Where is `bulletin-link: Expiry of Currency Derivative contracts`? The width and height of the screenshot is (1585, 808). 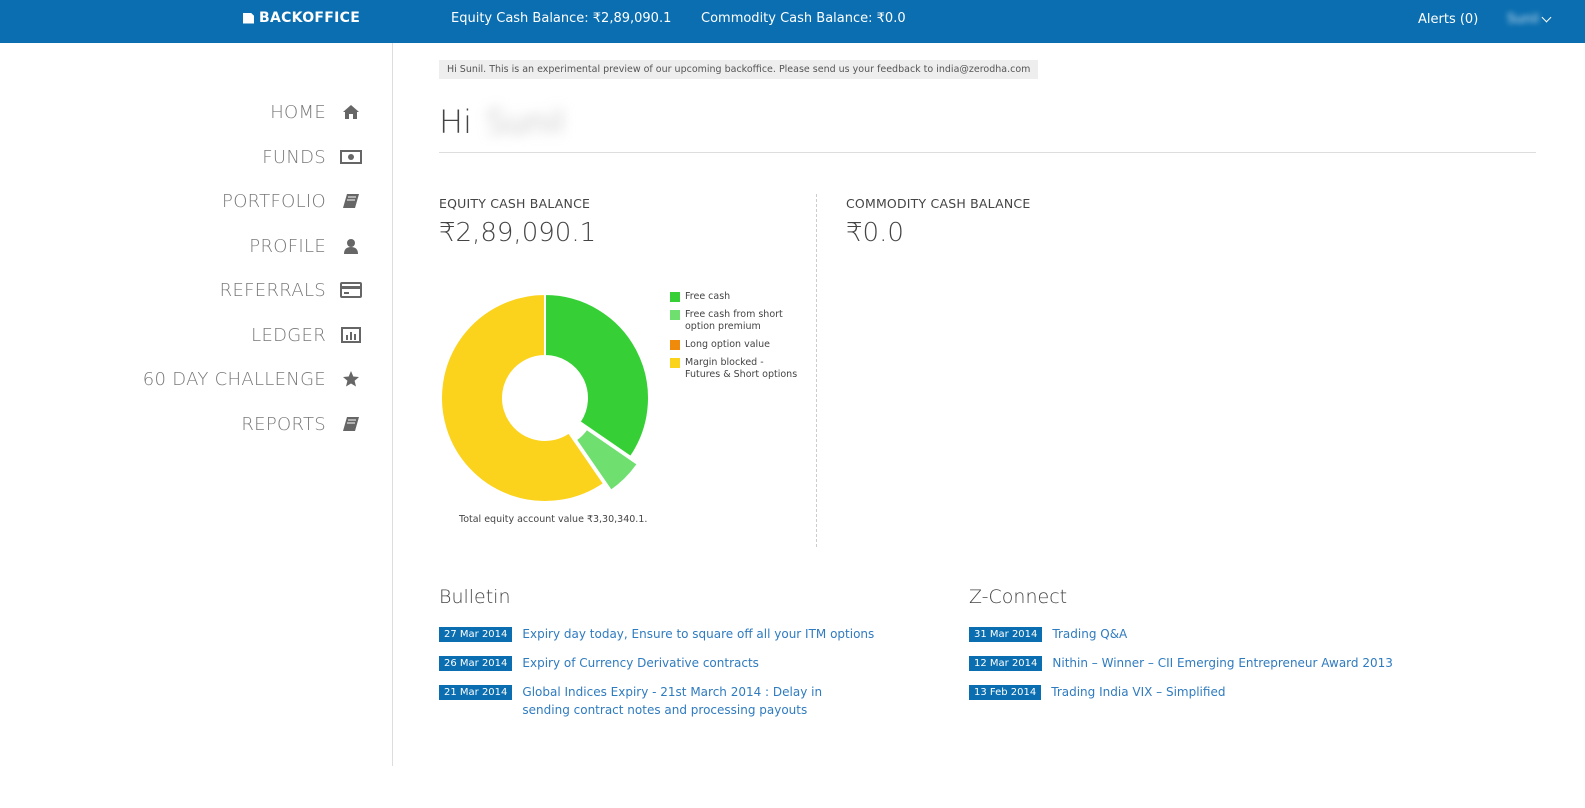 bulletin-link: Expiry of Currency Derivative contracts is located at coordinates (640, 663).